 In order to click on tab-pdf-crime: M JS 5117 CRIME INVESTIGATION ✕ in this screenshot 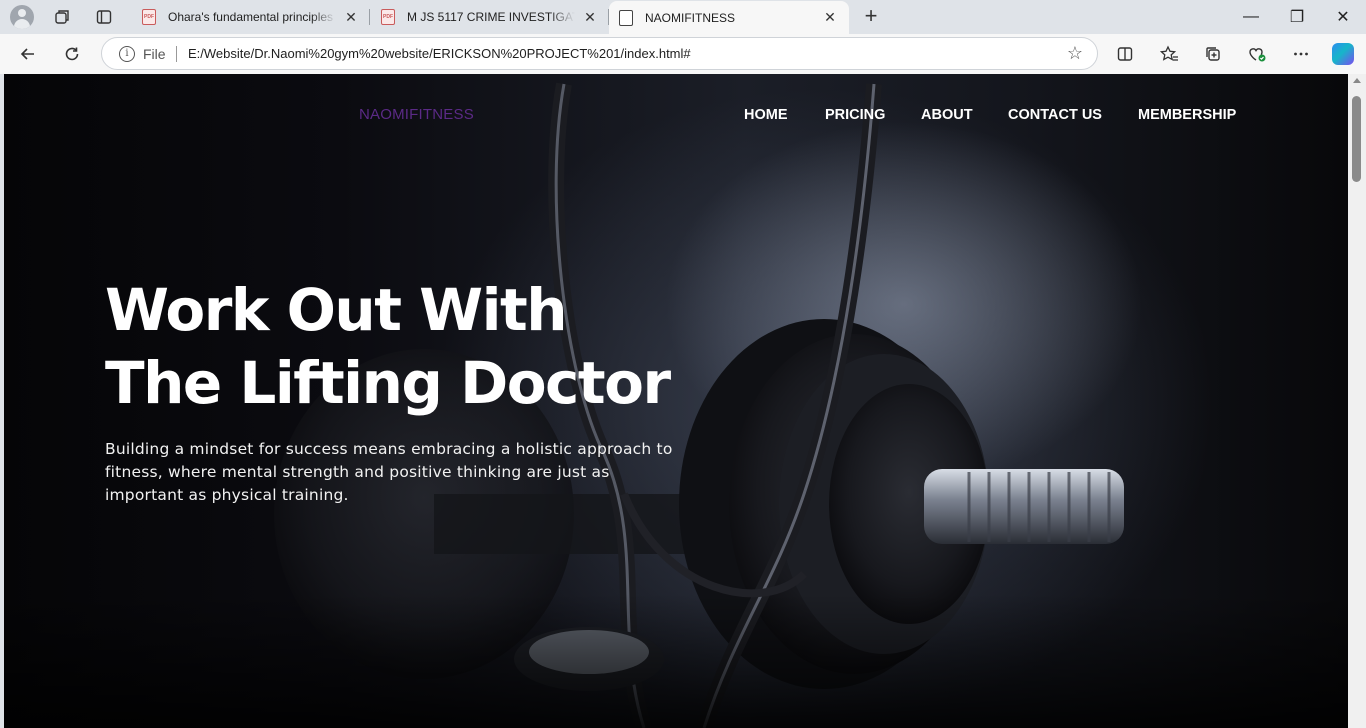, I will do `click(490, 17)`.